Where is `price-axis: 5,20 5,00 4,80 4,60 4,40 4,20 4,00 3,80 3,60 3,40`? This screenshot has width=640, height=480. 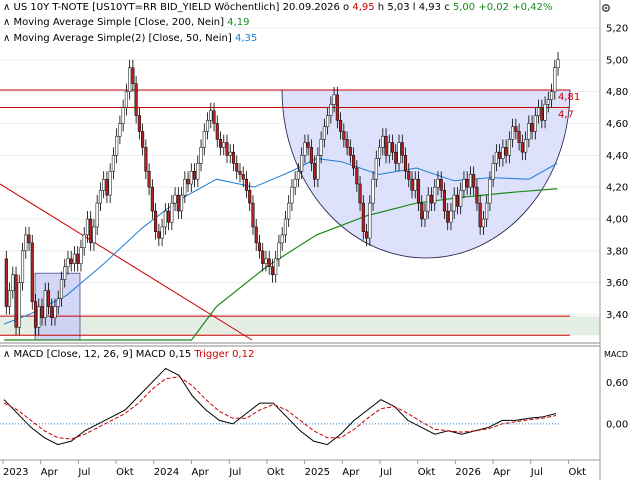 price-axis: 5,20 5,00 4,80 4,60 4,40 4,20 4,00 3,80 3,60 3,40 is located at coordinates (617, 172).